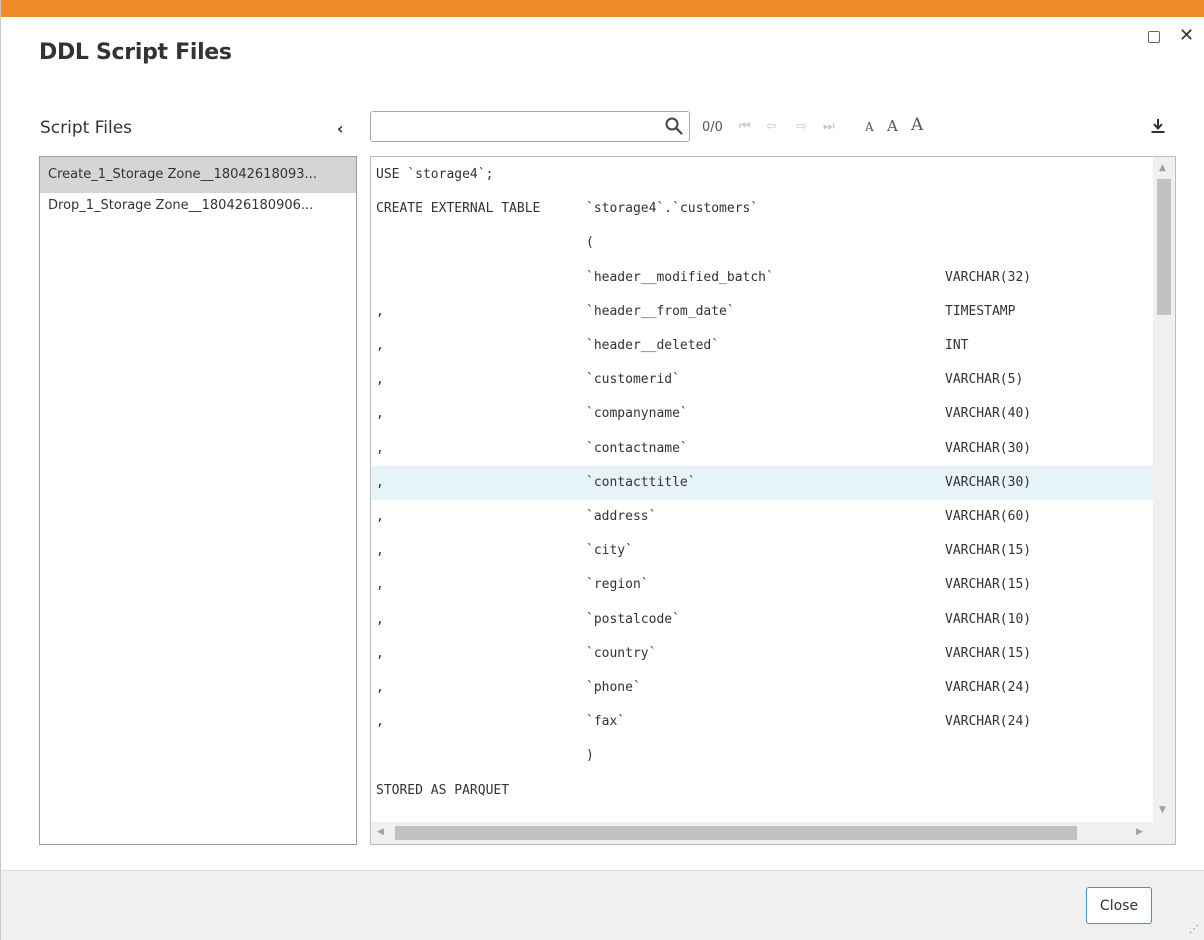  What do you see at coordinates (609, 551) in the screenshot?
I see `column-name: `city`` at bounding box center [609, 551].